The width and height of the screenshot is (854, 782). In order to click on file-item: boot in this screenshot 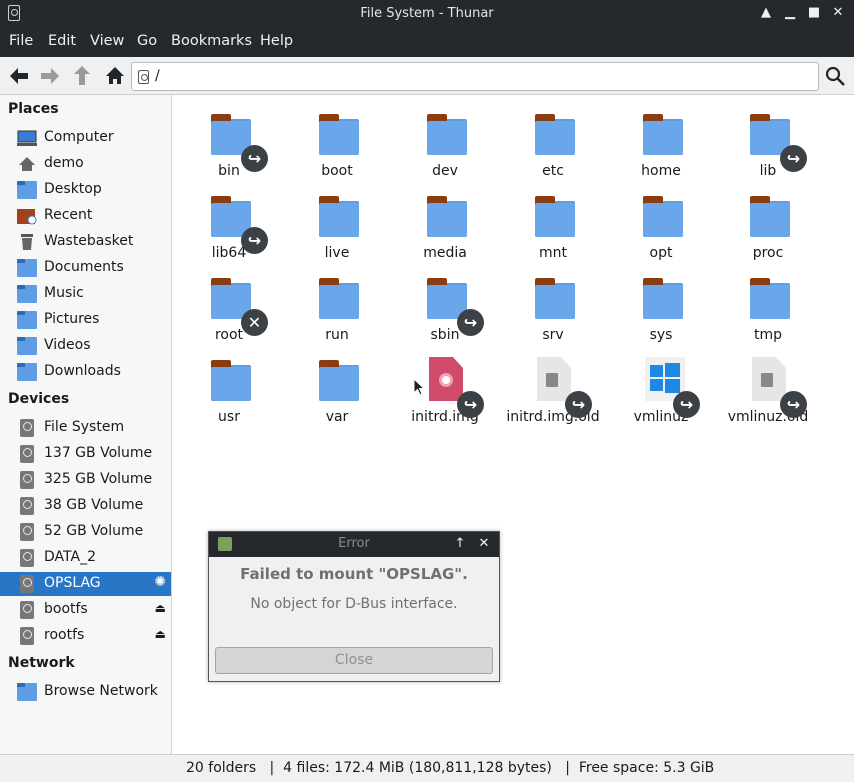, I will do `click(337, 146)`.